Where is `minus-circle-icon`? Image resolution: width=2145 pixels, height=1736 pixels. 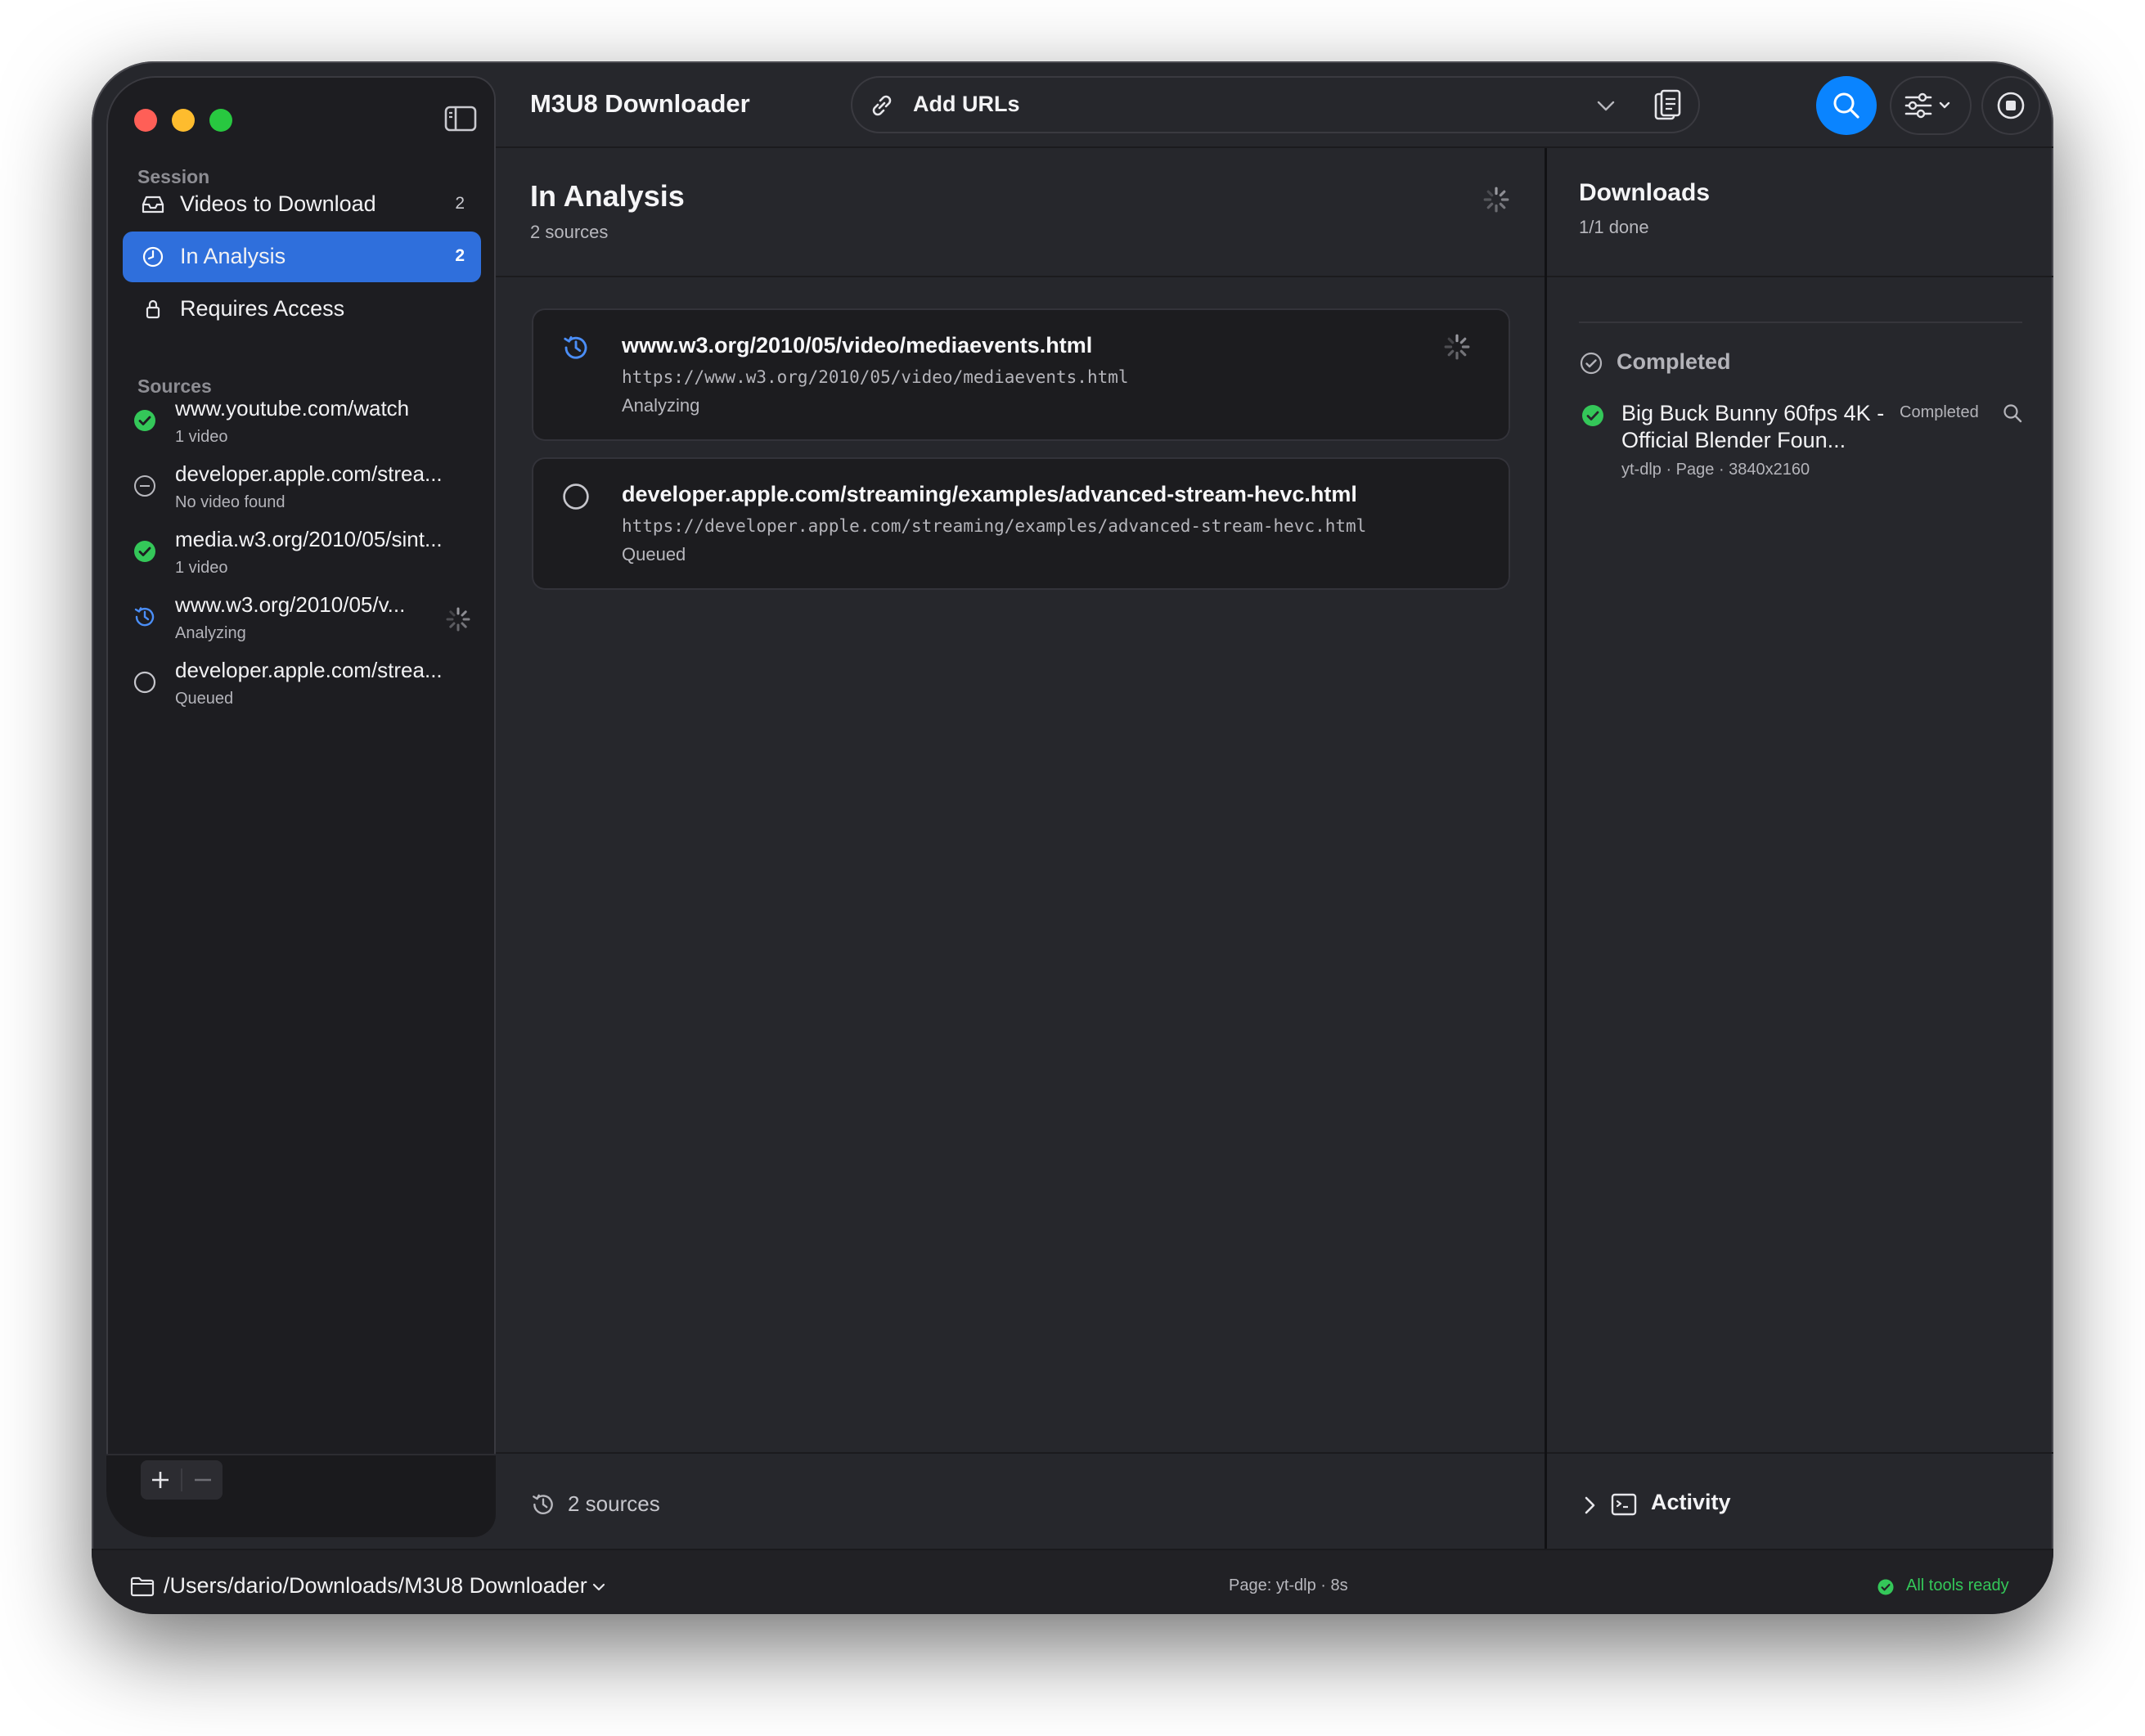 minus-circle-icon is located at coordinates (145, 486).